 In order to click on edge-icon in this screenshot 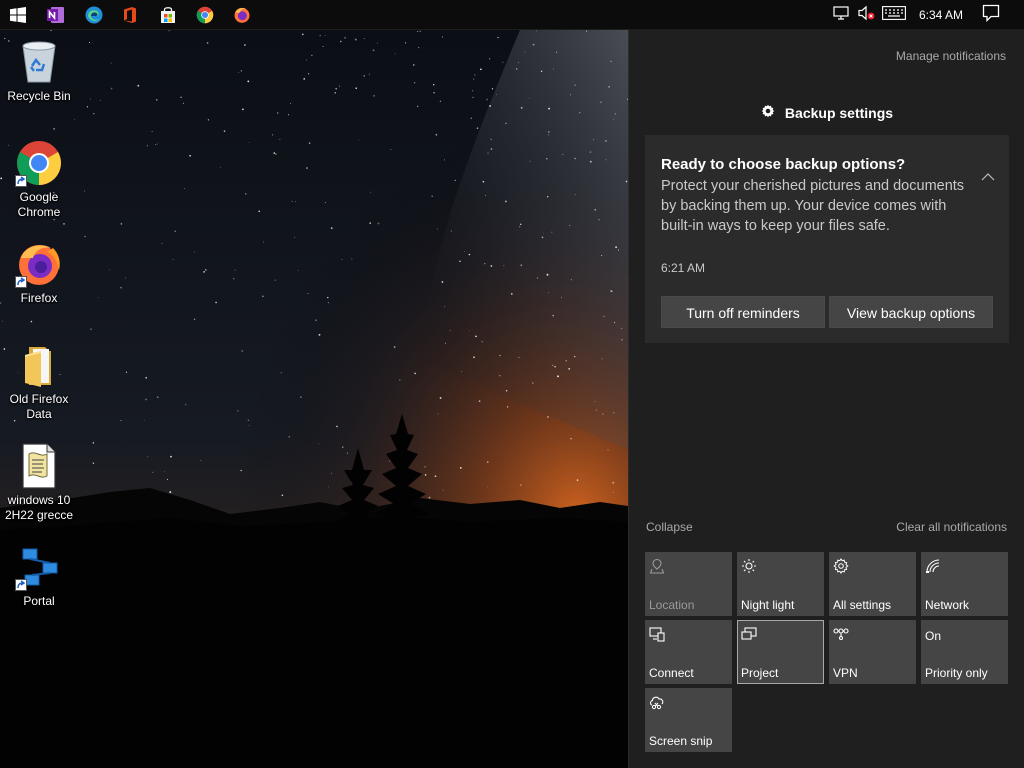, I will do `click(94, 15)`.